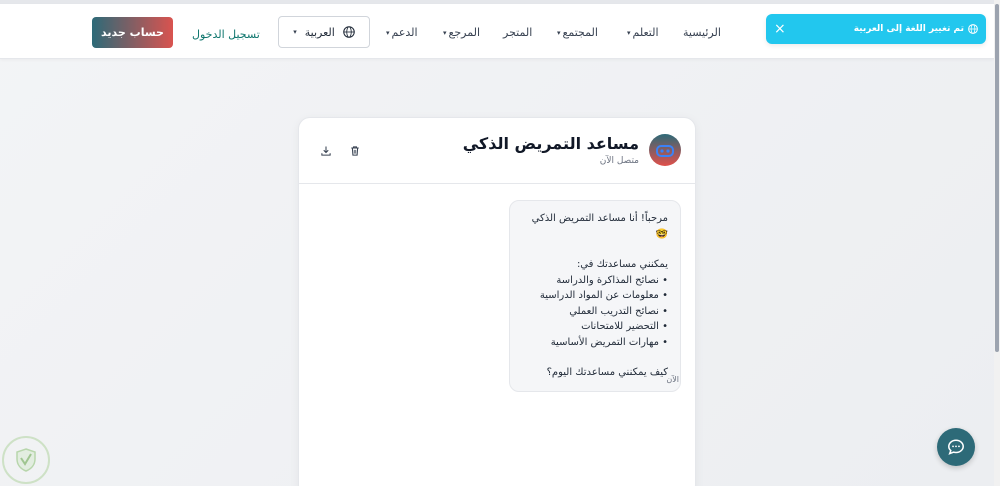 This screenshot has height=486, width=1000. Describe the element at coordinates (908, 29) in the screenshot. I see `toast-message: تم تغيير اللغة إلى العربية` at that location.